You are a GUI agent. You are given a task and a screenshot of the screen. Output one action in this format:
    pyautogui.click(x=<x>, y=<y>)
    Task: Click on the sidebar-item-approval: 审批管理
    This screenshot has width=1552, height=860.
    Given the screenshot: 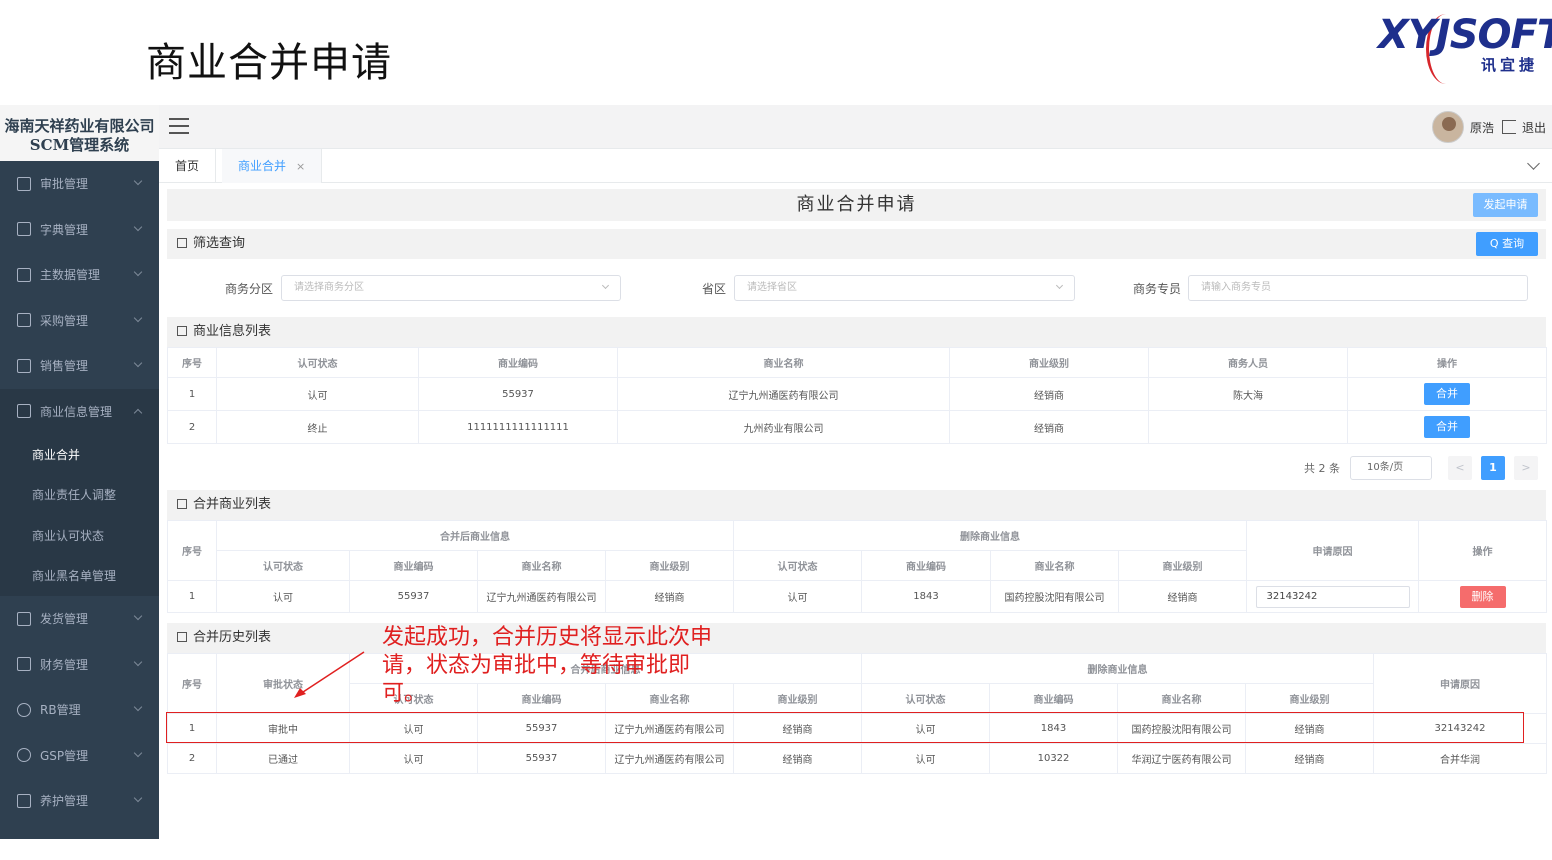 What is the action you would take?
    pyautogui.click(x=79, y=184)
    